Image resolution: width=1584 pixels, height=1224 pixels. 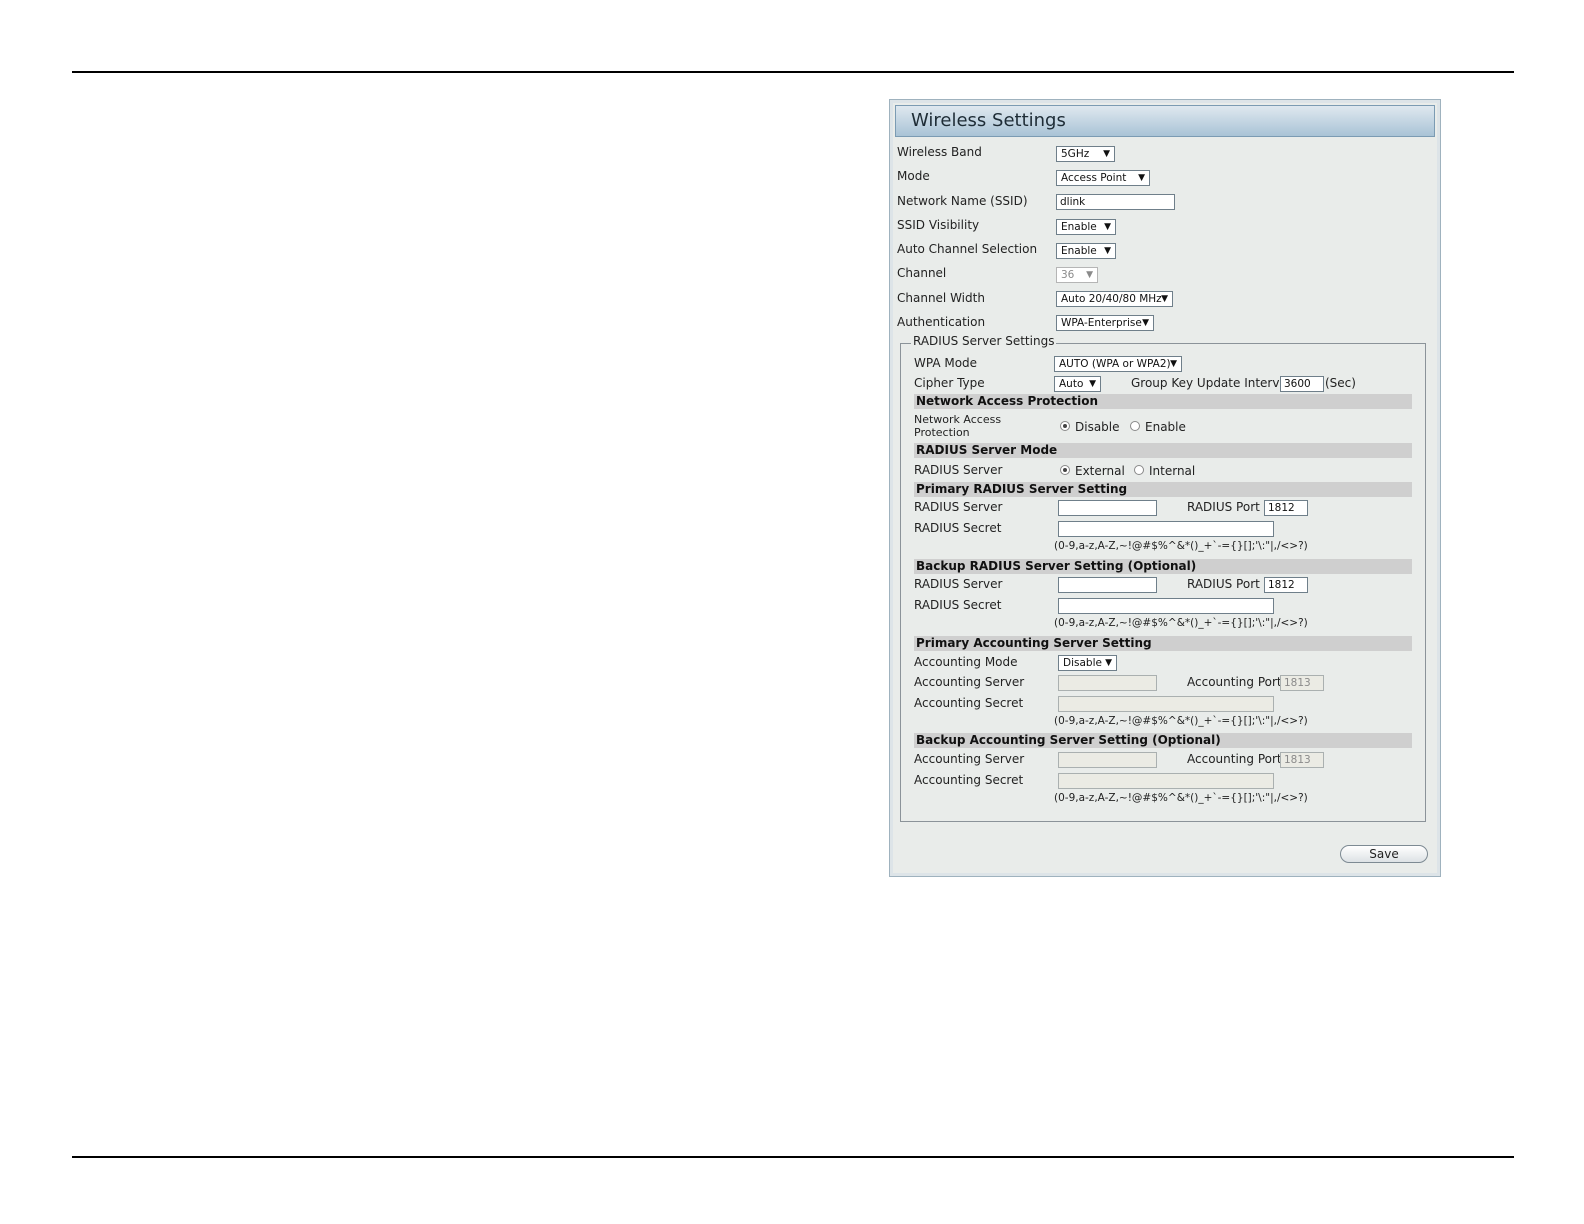 What do you see at coordinates (1079, 251) in the screenshot?
I see `auto-channel-value: Enable` at bounding box center [1079, 251].